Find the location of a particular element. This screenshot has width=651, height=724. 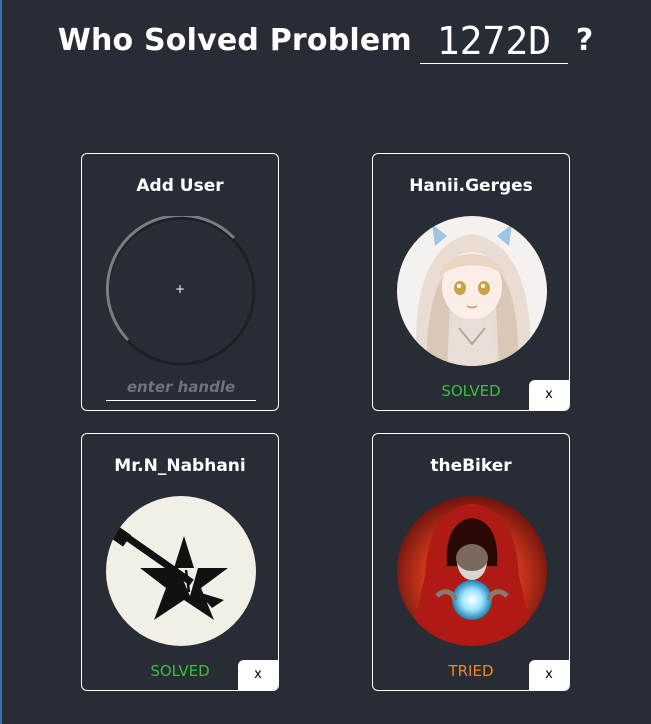

user-card: Hanii.Gerges SOLVED x is located at coordinates (471, 282).